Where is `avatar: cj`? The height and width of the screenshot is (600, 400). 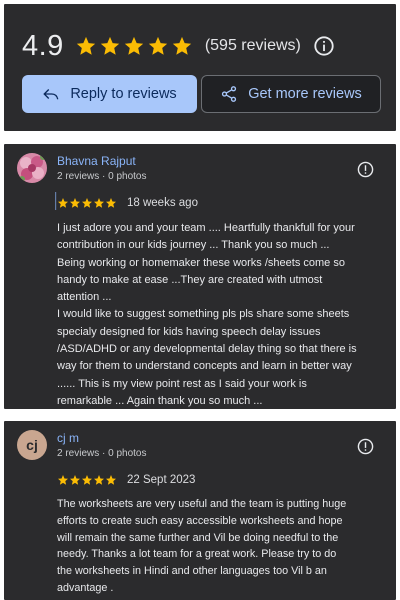 avatar: cj is located at coordinates (32, 445).